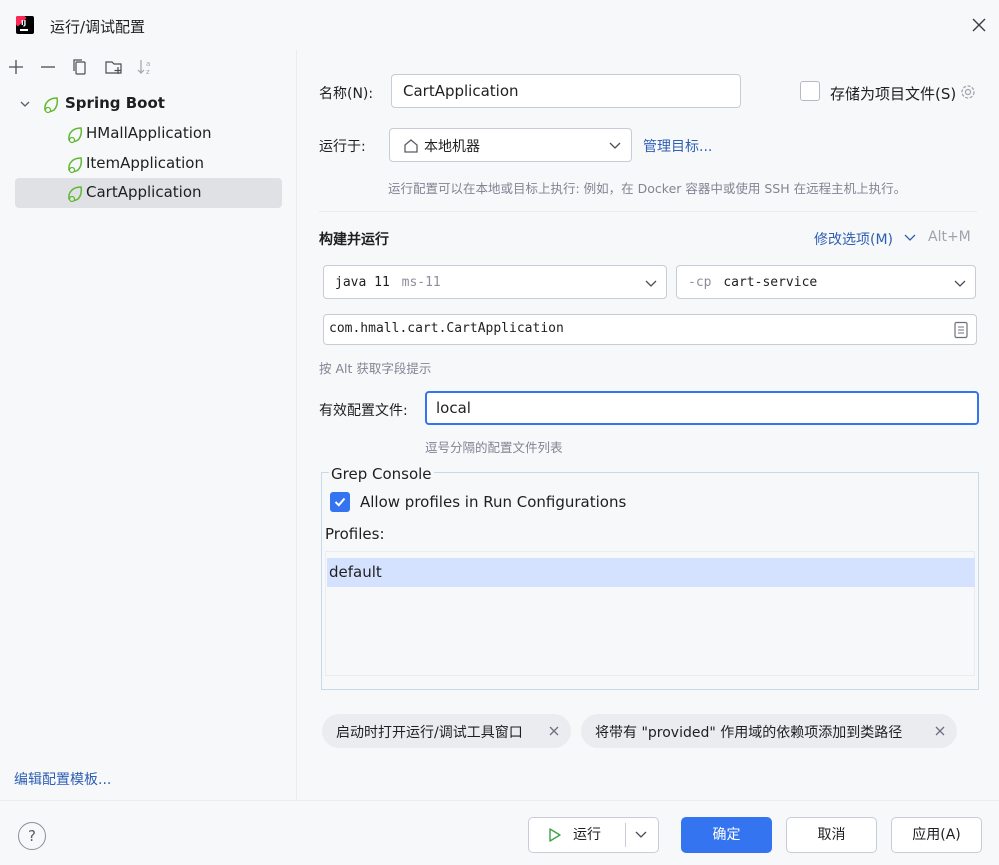 This screenshot has height=865, width=999. I want to click on title-bar: IJ 运行/调试配置, so click(499, 25).